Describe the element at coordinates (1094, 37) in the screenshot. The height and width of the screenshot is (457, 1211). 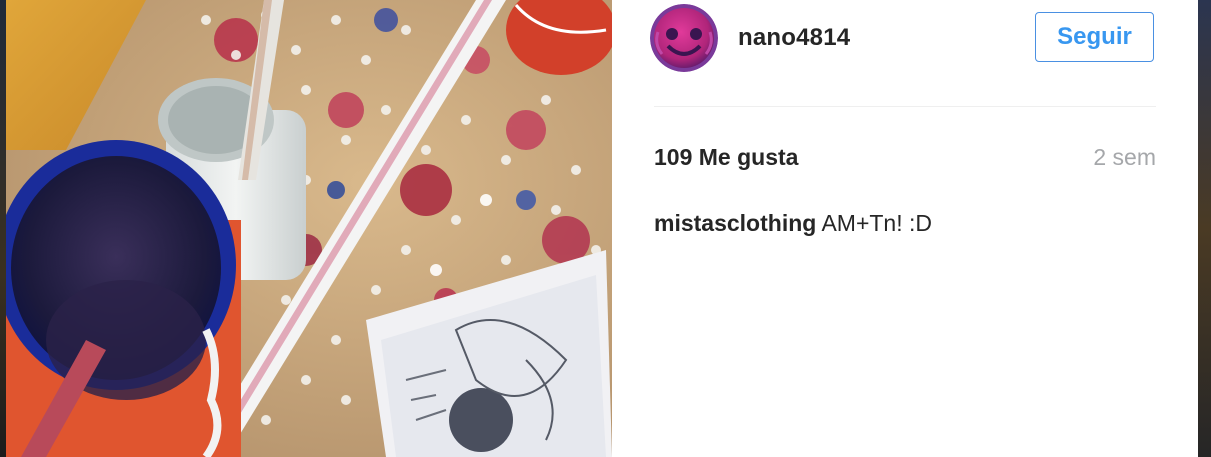
I see `follow-button: Seguir` at that location.